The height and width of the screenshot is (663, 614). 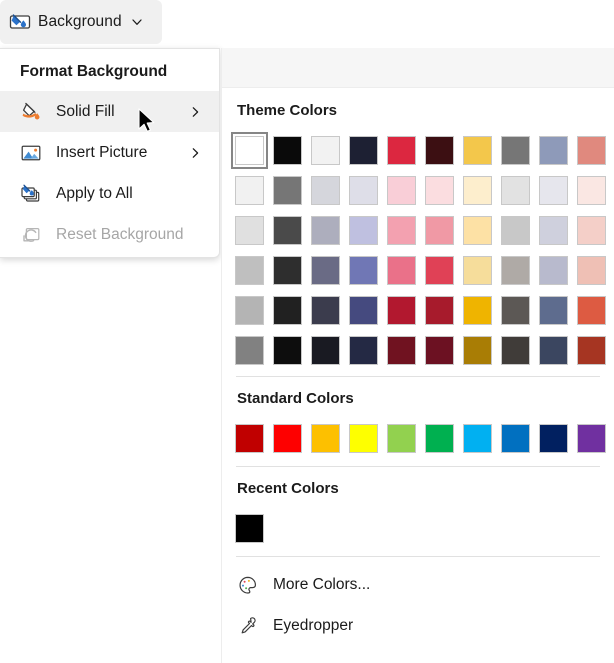 What do you see at coordinates (147, 122) in the screenshot?
I see `mouse-pointer` at bounding box center [147, 122].